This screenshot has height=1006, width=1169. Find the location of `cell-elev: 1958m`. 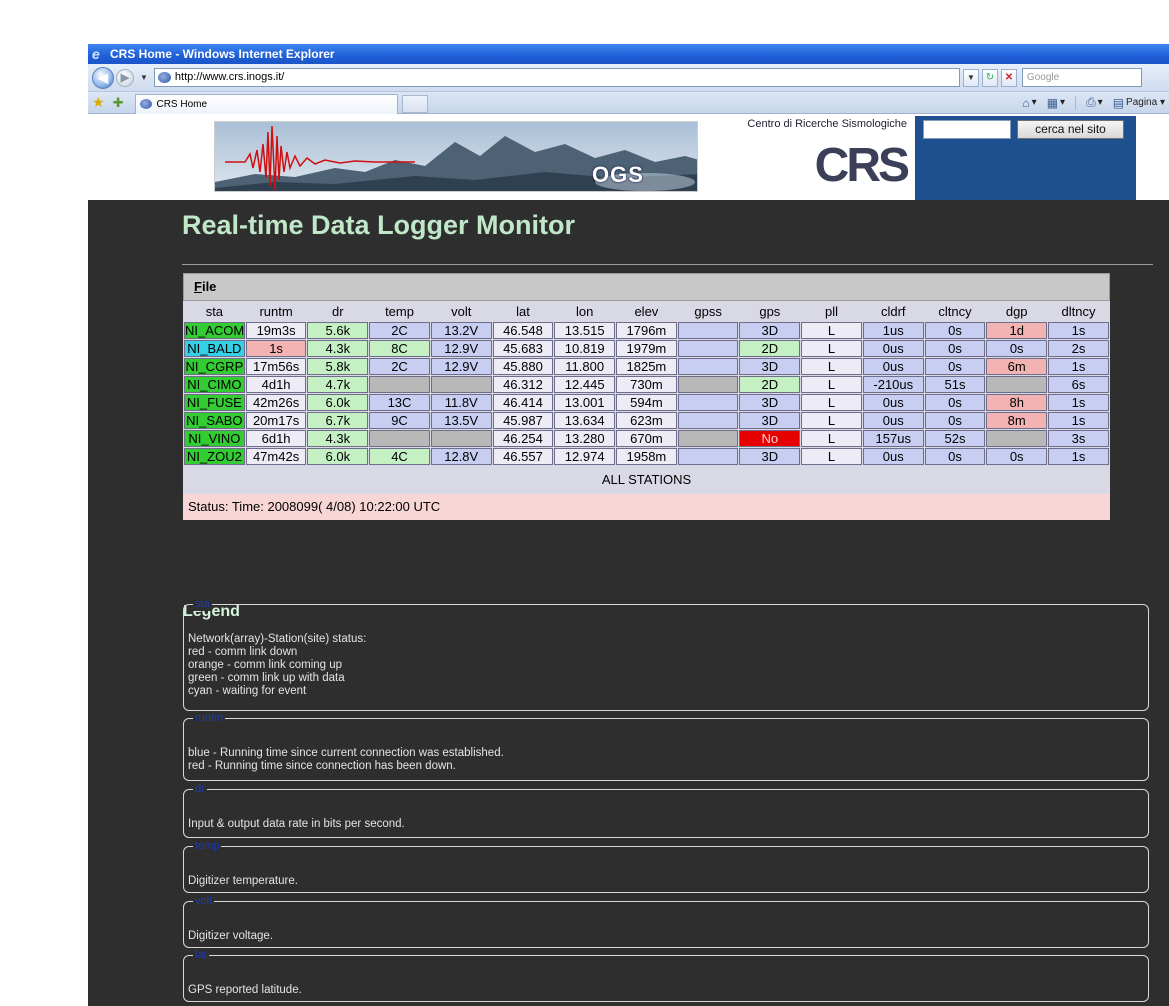

cell-elev: 1958m is located at coordinates (646, 456).